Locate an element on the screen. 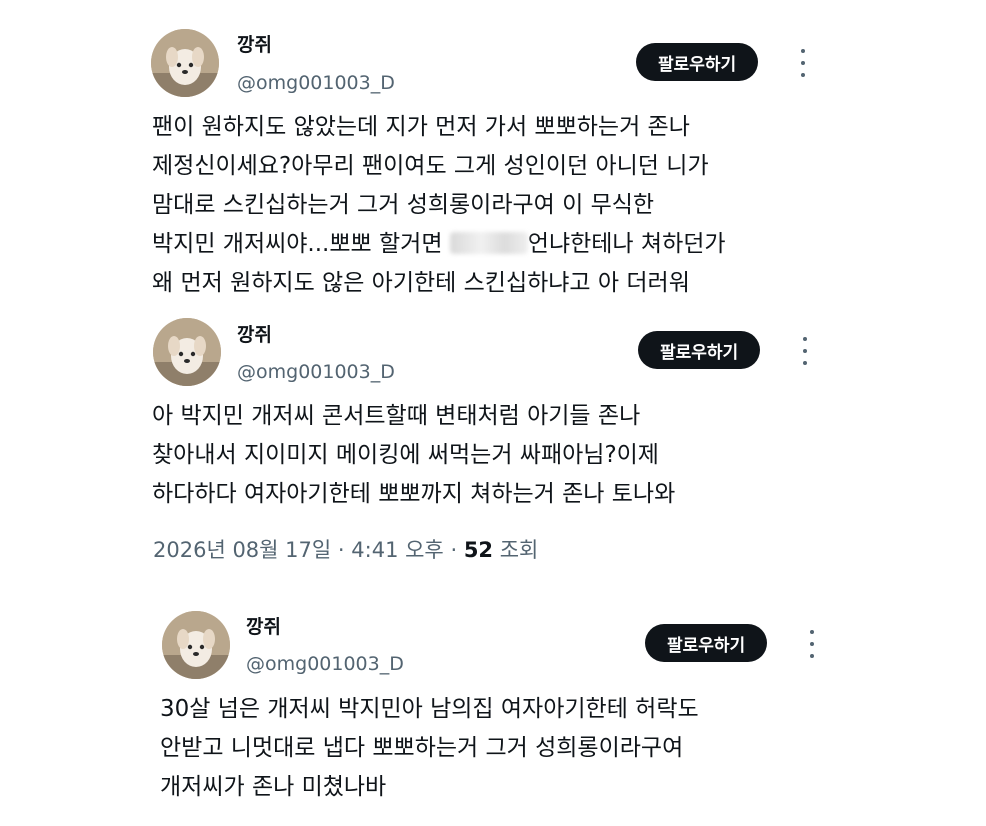  blurred-redaction is located at coordinates (488, 243).